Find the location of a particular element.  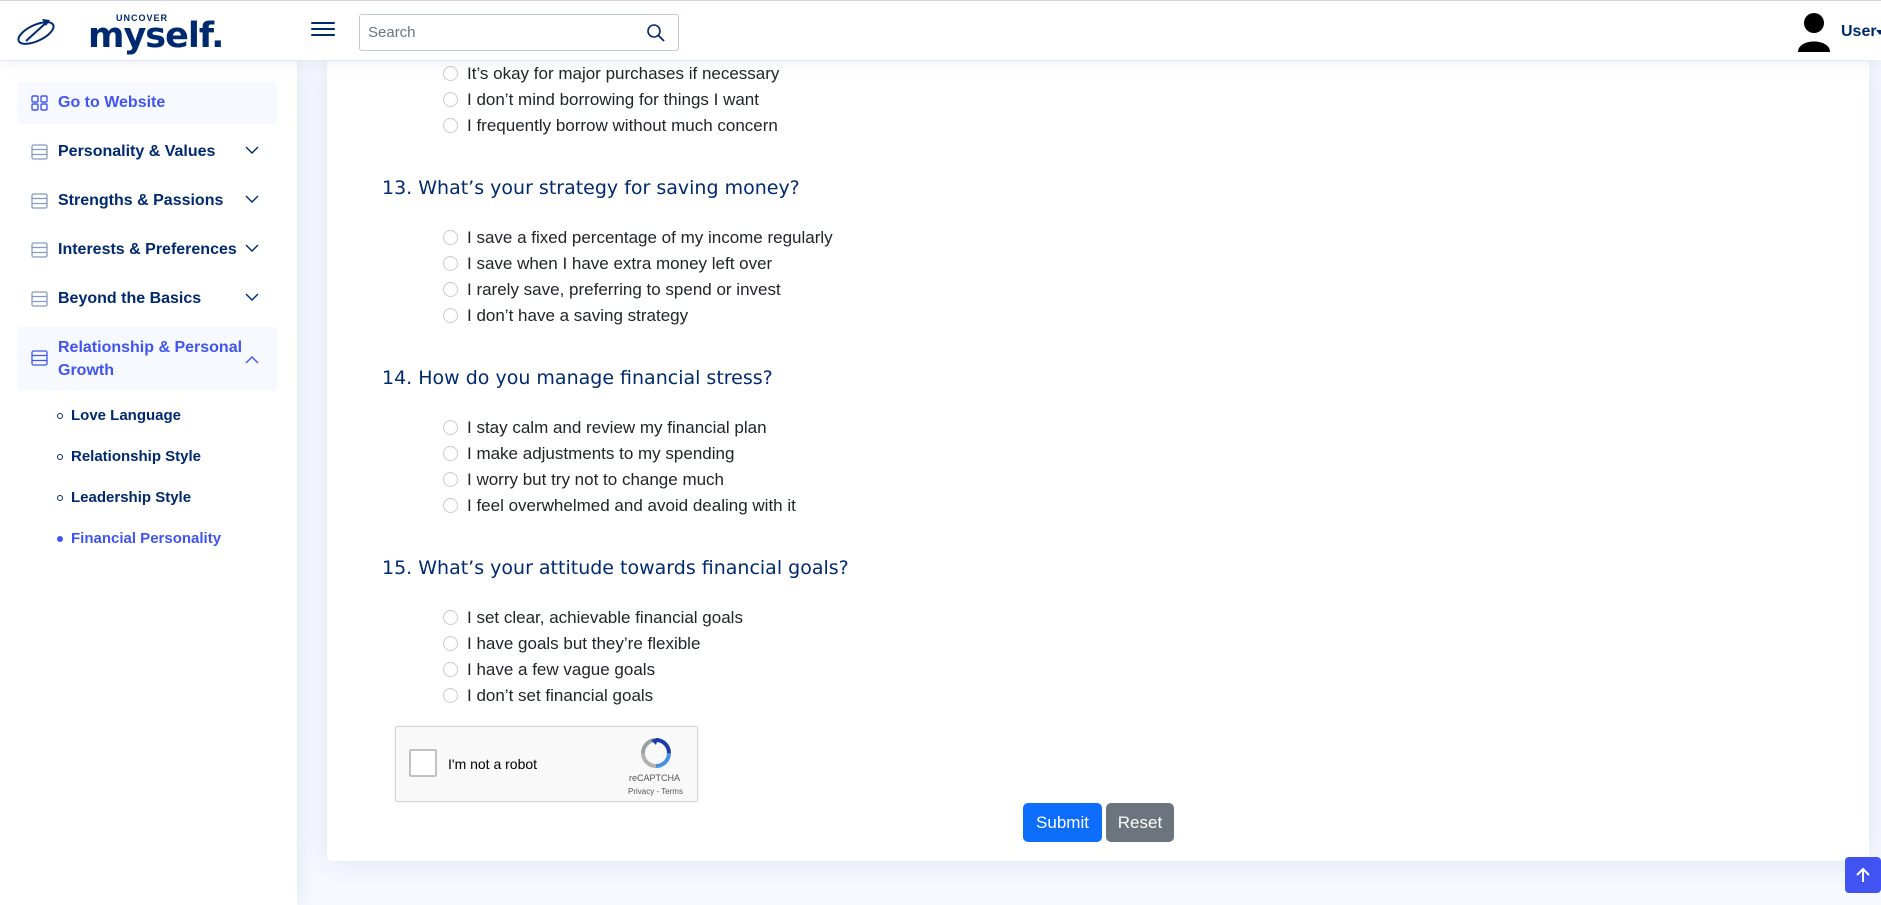

answer-label: I have a few vague goals is located at coordinates (561, 669).